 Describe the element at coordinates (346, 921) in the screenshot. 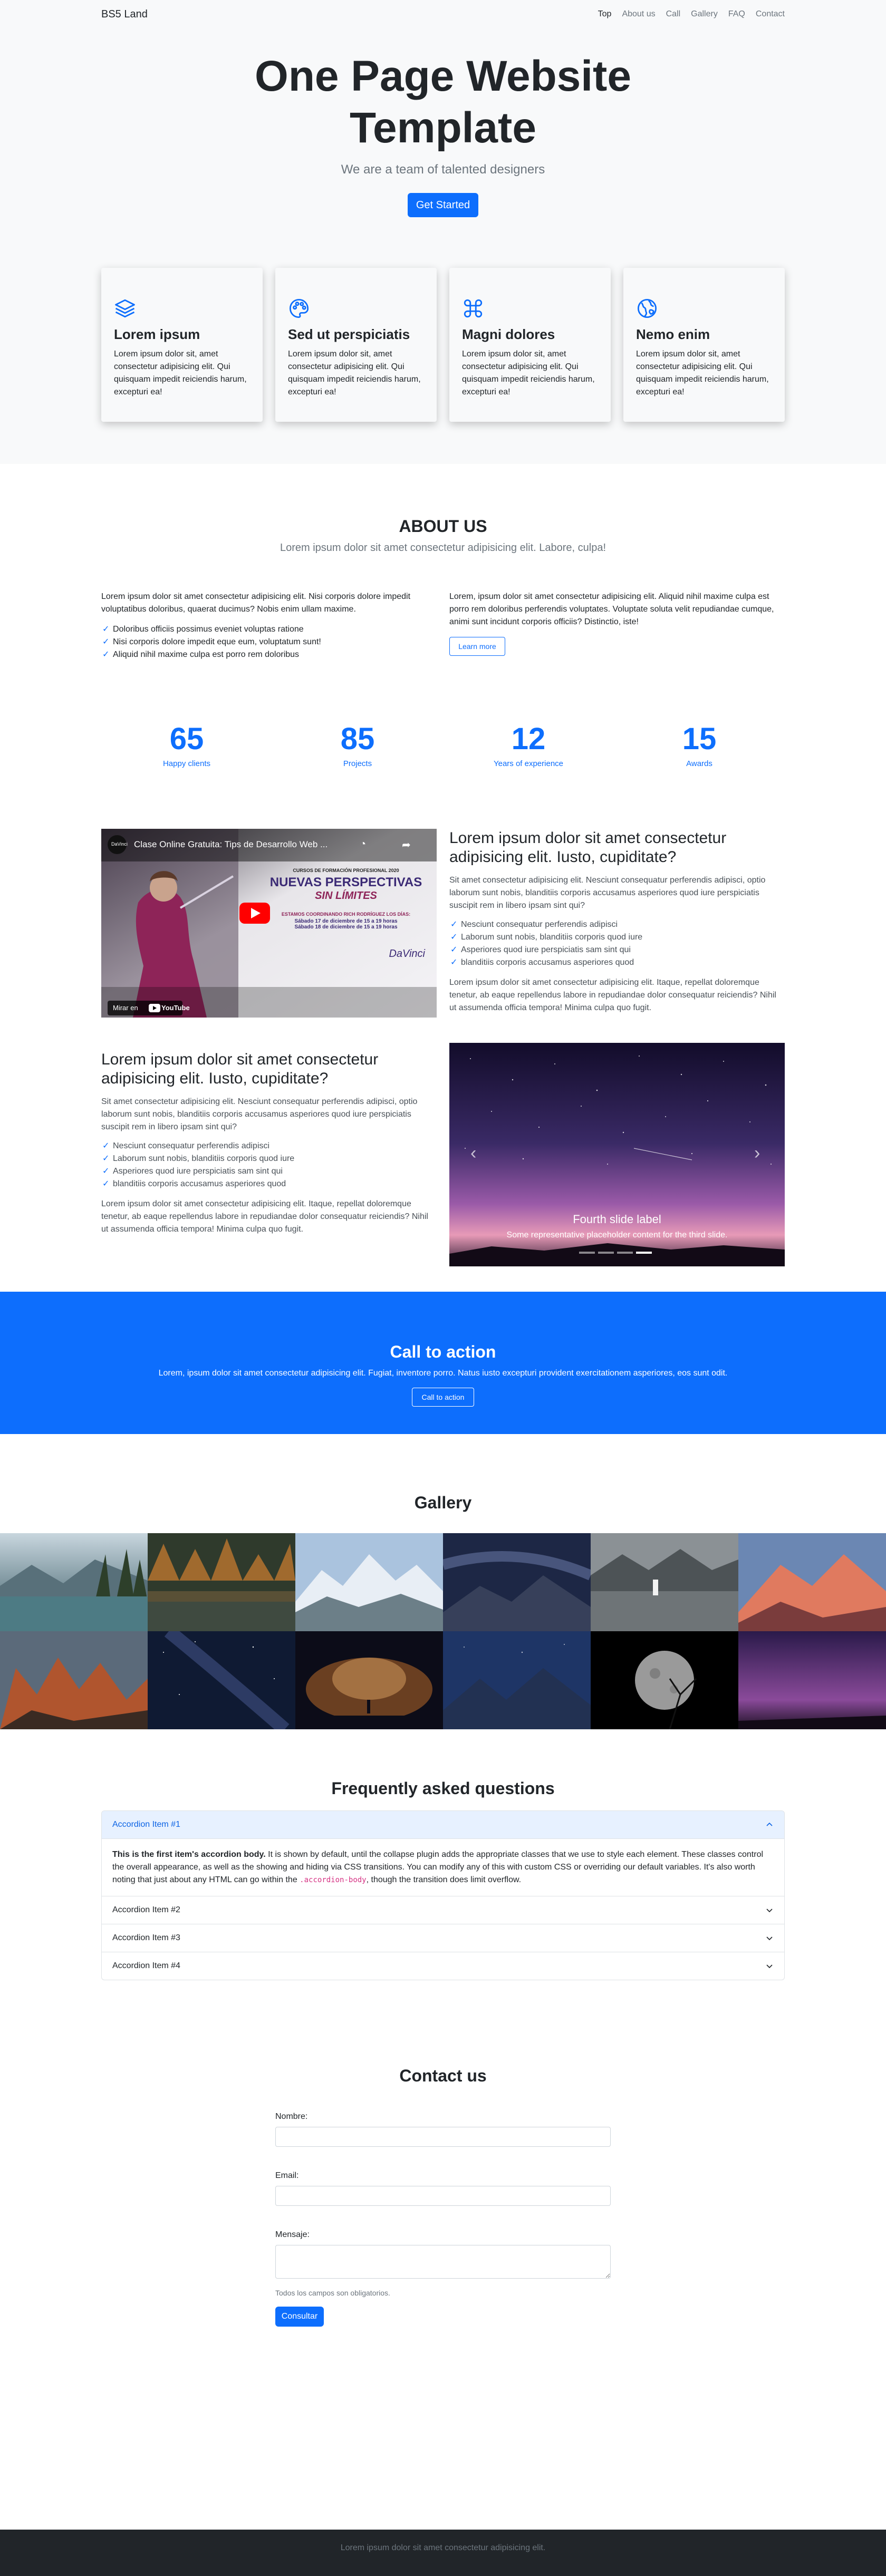

I see `poster-line: Sábado 17 de diciembre de 15 a 19 horas` at that location.